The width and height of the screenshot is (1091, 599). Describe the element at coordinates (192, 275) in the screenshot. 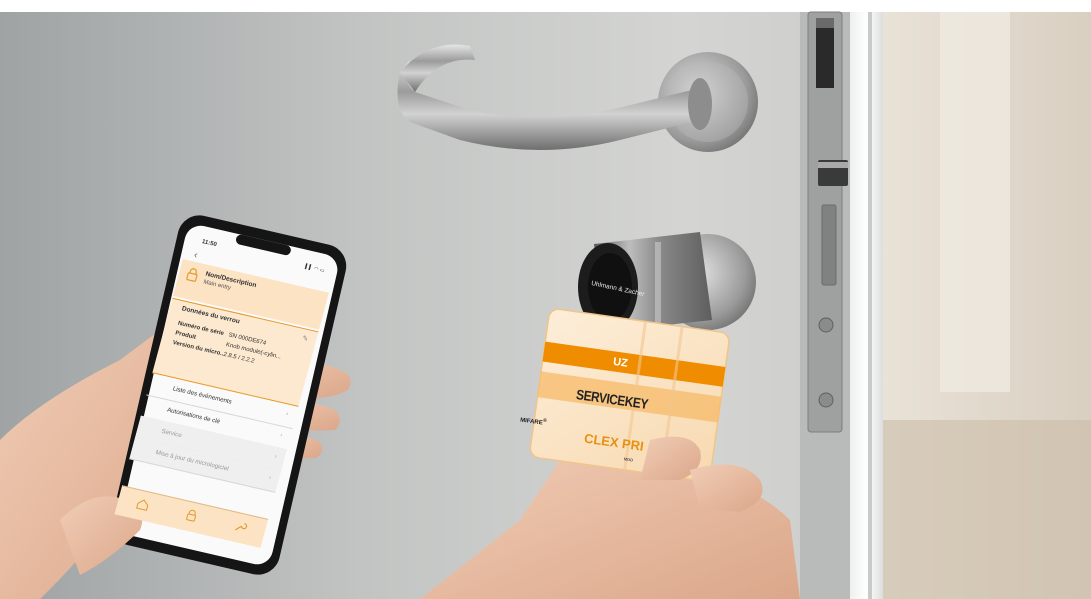

I see `lock-icon` at that location.